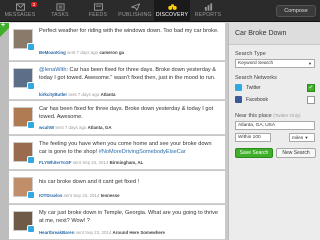 This screenshot has height=240, width=320. Describe the element at coordinates (53, 94) in the screenshot. I see `tweet-user: kirkcityButler` at that location.